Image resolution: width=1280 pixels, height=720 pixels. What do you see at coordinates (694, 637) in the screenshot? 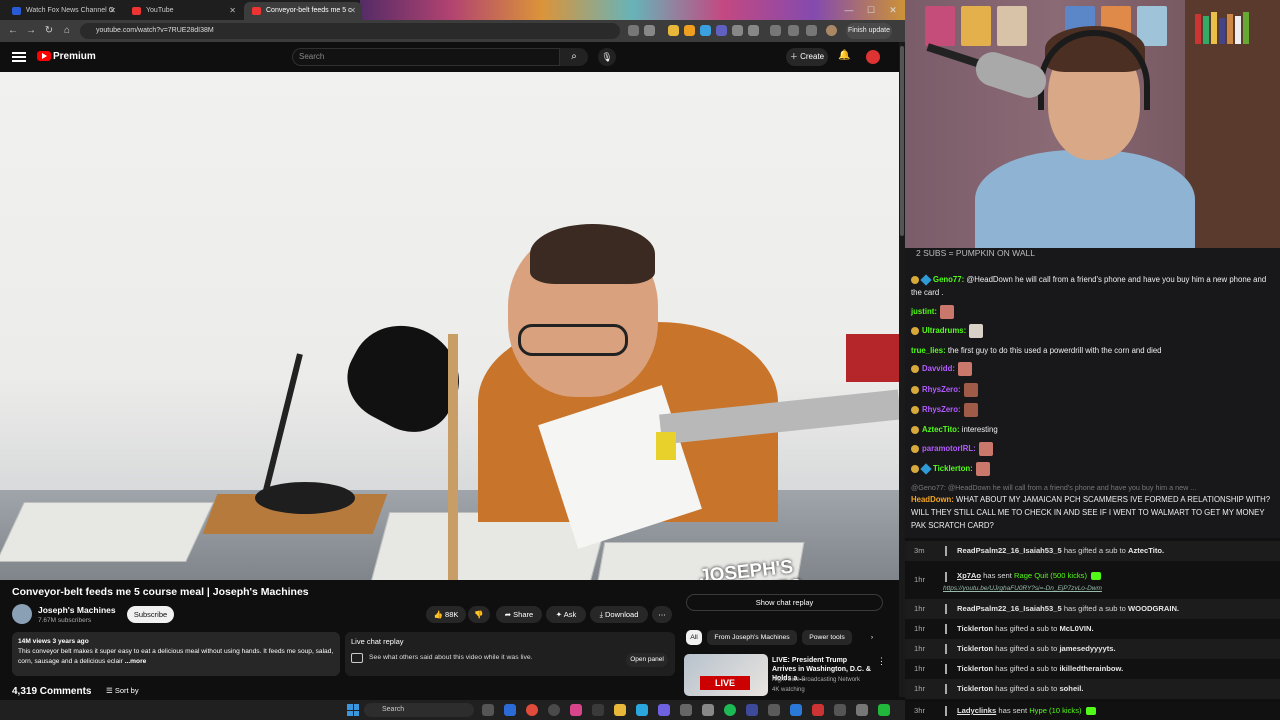
I see `chip-all: All` at bounding box center [694, 637].